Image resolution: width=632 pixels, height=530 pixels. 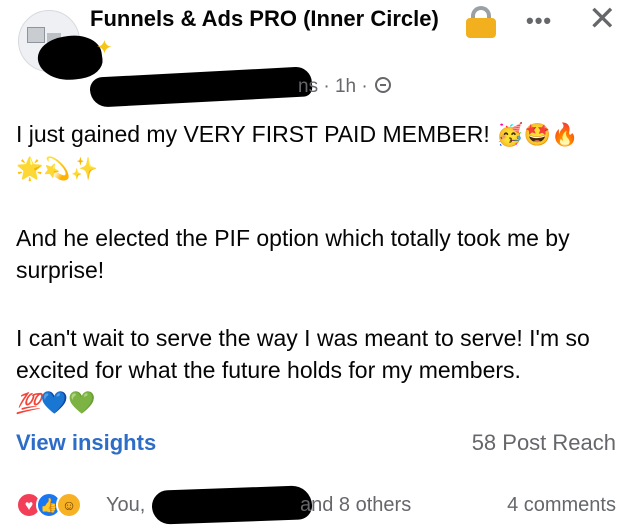 I want to click on post-text: I just gained my VERY FIRST PAID MEMBER!, so click(x=253, y=134).